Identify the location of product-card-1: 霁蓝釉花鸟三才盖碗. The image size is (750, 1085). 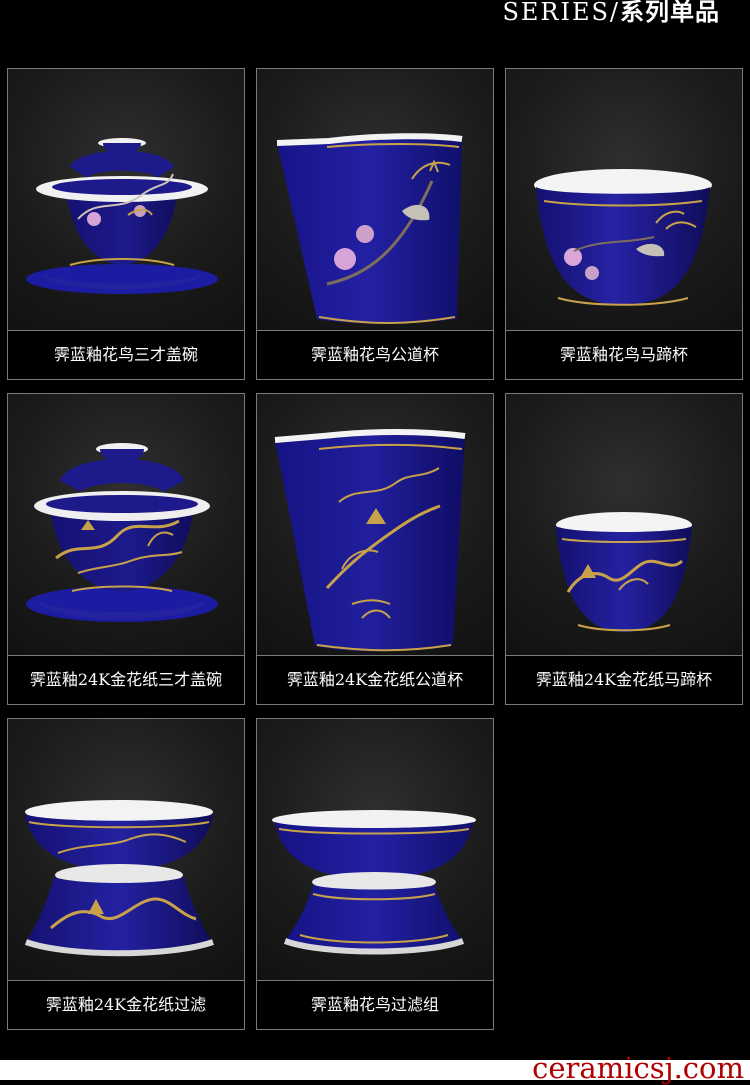
(126, 224).